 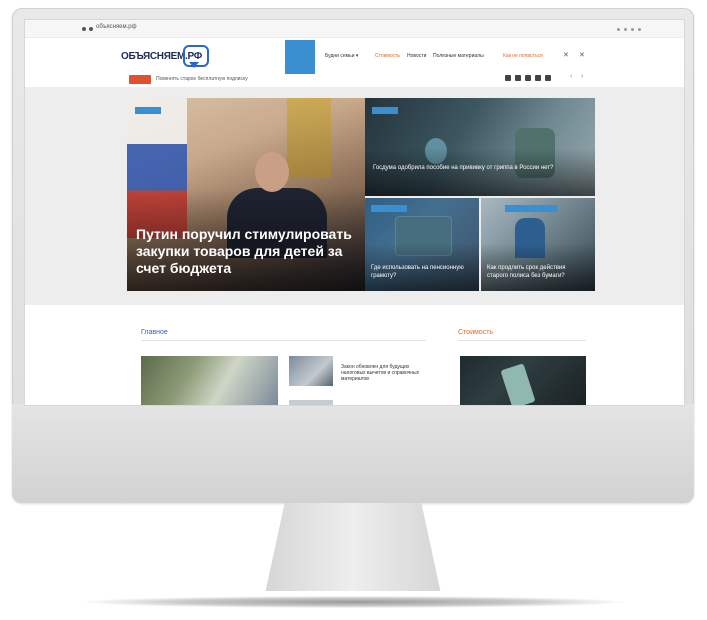 What do you see at coordinates (272, 172) in the screenshot?
I see `hero-person-head` at bounding box center [272, 172].